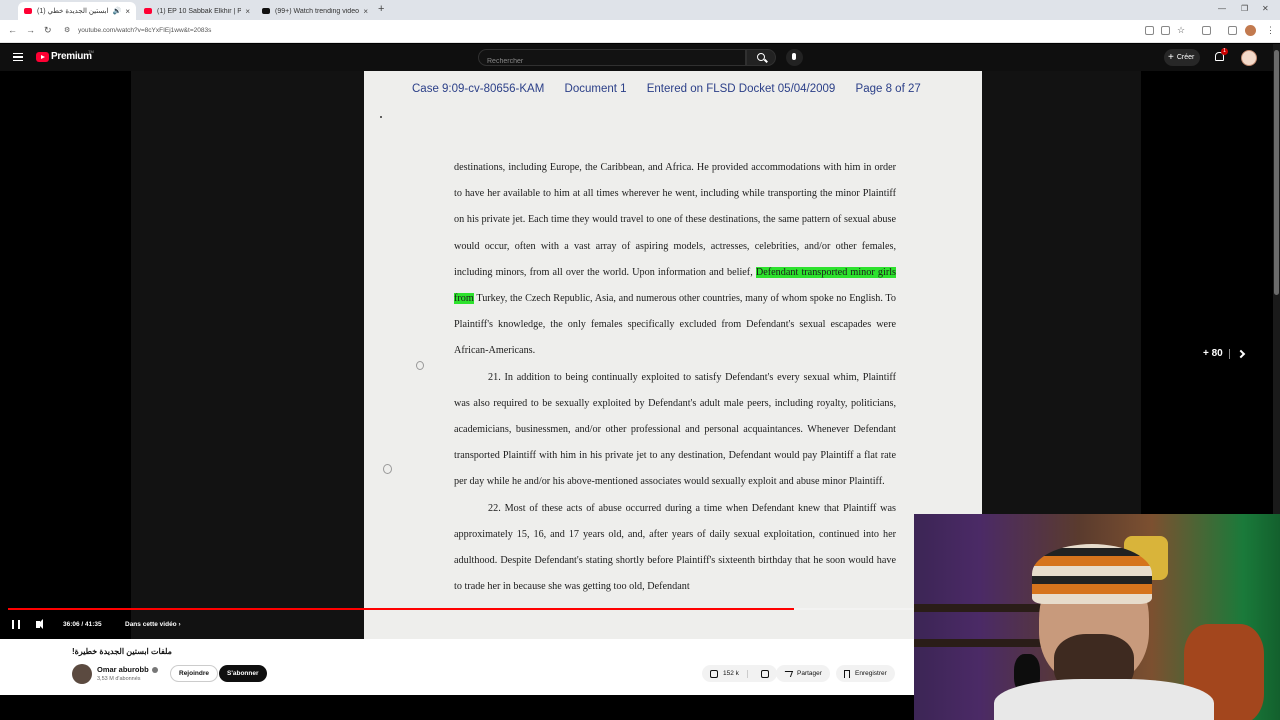 Image resolution: width=1280 pixels, height=720 pixels. I want to click on notification-badge: 1, so click(1224, 51).